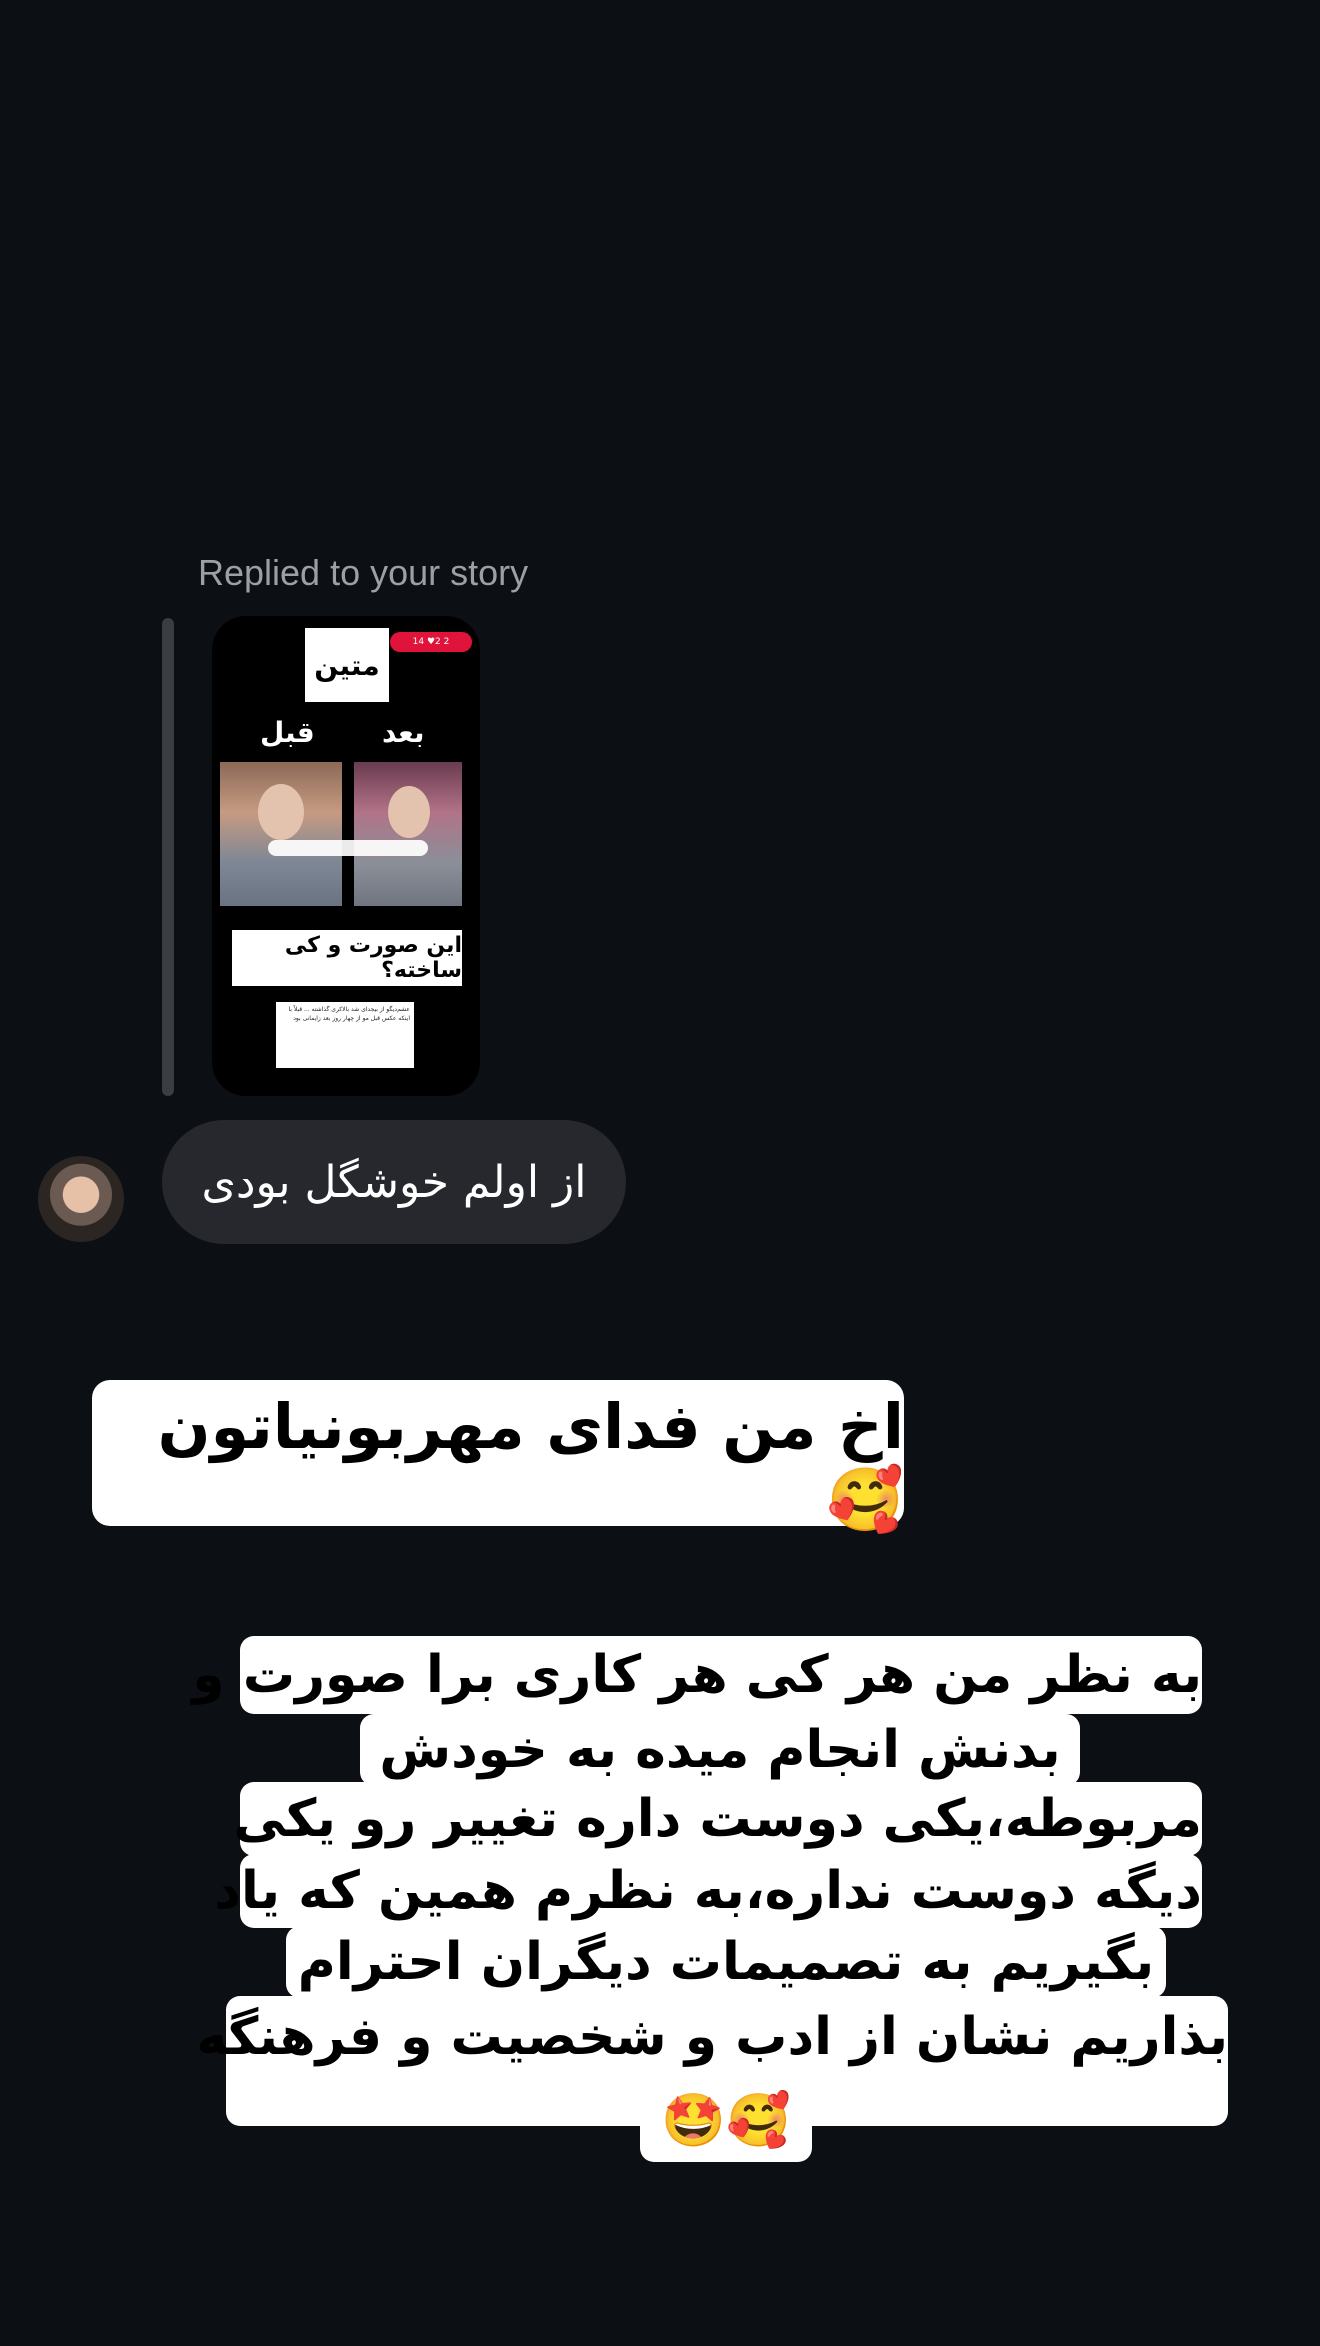  What do you see at coordinates (697, 1675) in the screenshot?
I see `sticker-2-line-1: به نظر من هر کی هر کاری برا صورت و` at bounding box center [697, 1675].